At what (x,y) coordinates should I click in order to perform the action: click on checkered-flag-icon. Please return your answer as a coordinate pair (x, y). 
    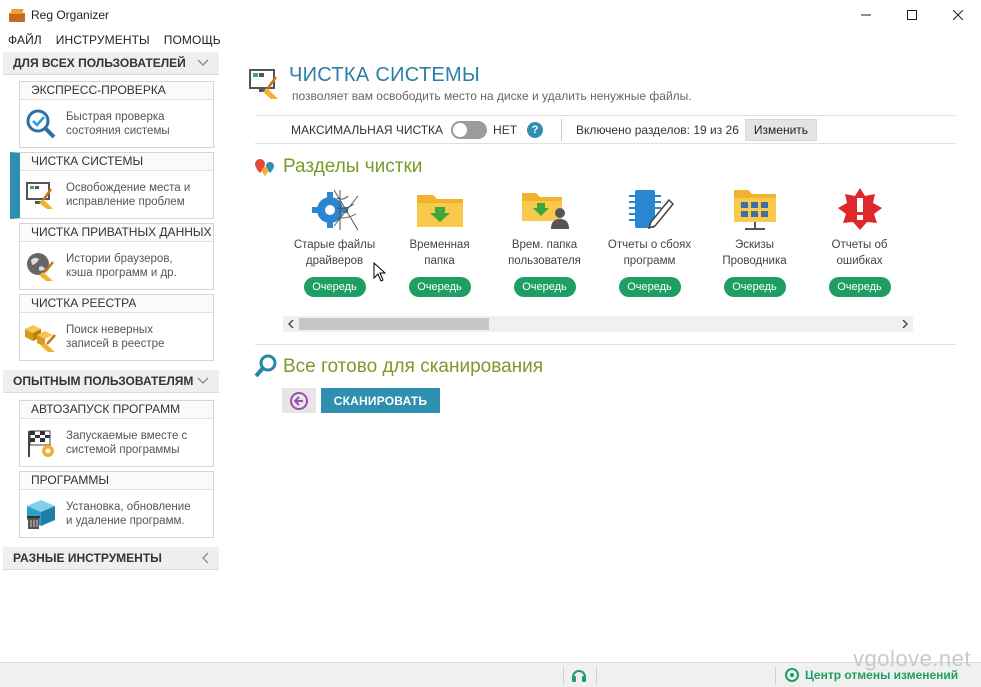
    Looking at the image, I should click on (41, 443).